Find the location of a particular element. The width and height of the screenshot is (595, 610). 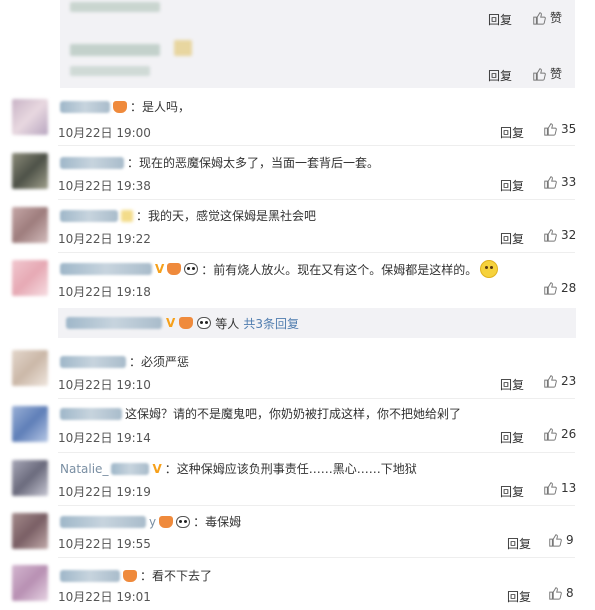

reply-usernames is located at coordinates (114, 323).